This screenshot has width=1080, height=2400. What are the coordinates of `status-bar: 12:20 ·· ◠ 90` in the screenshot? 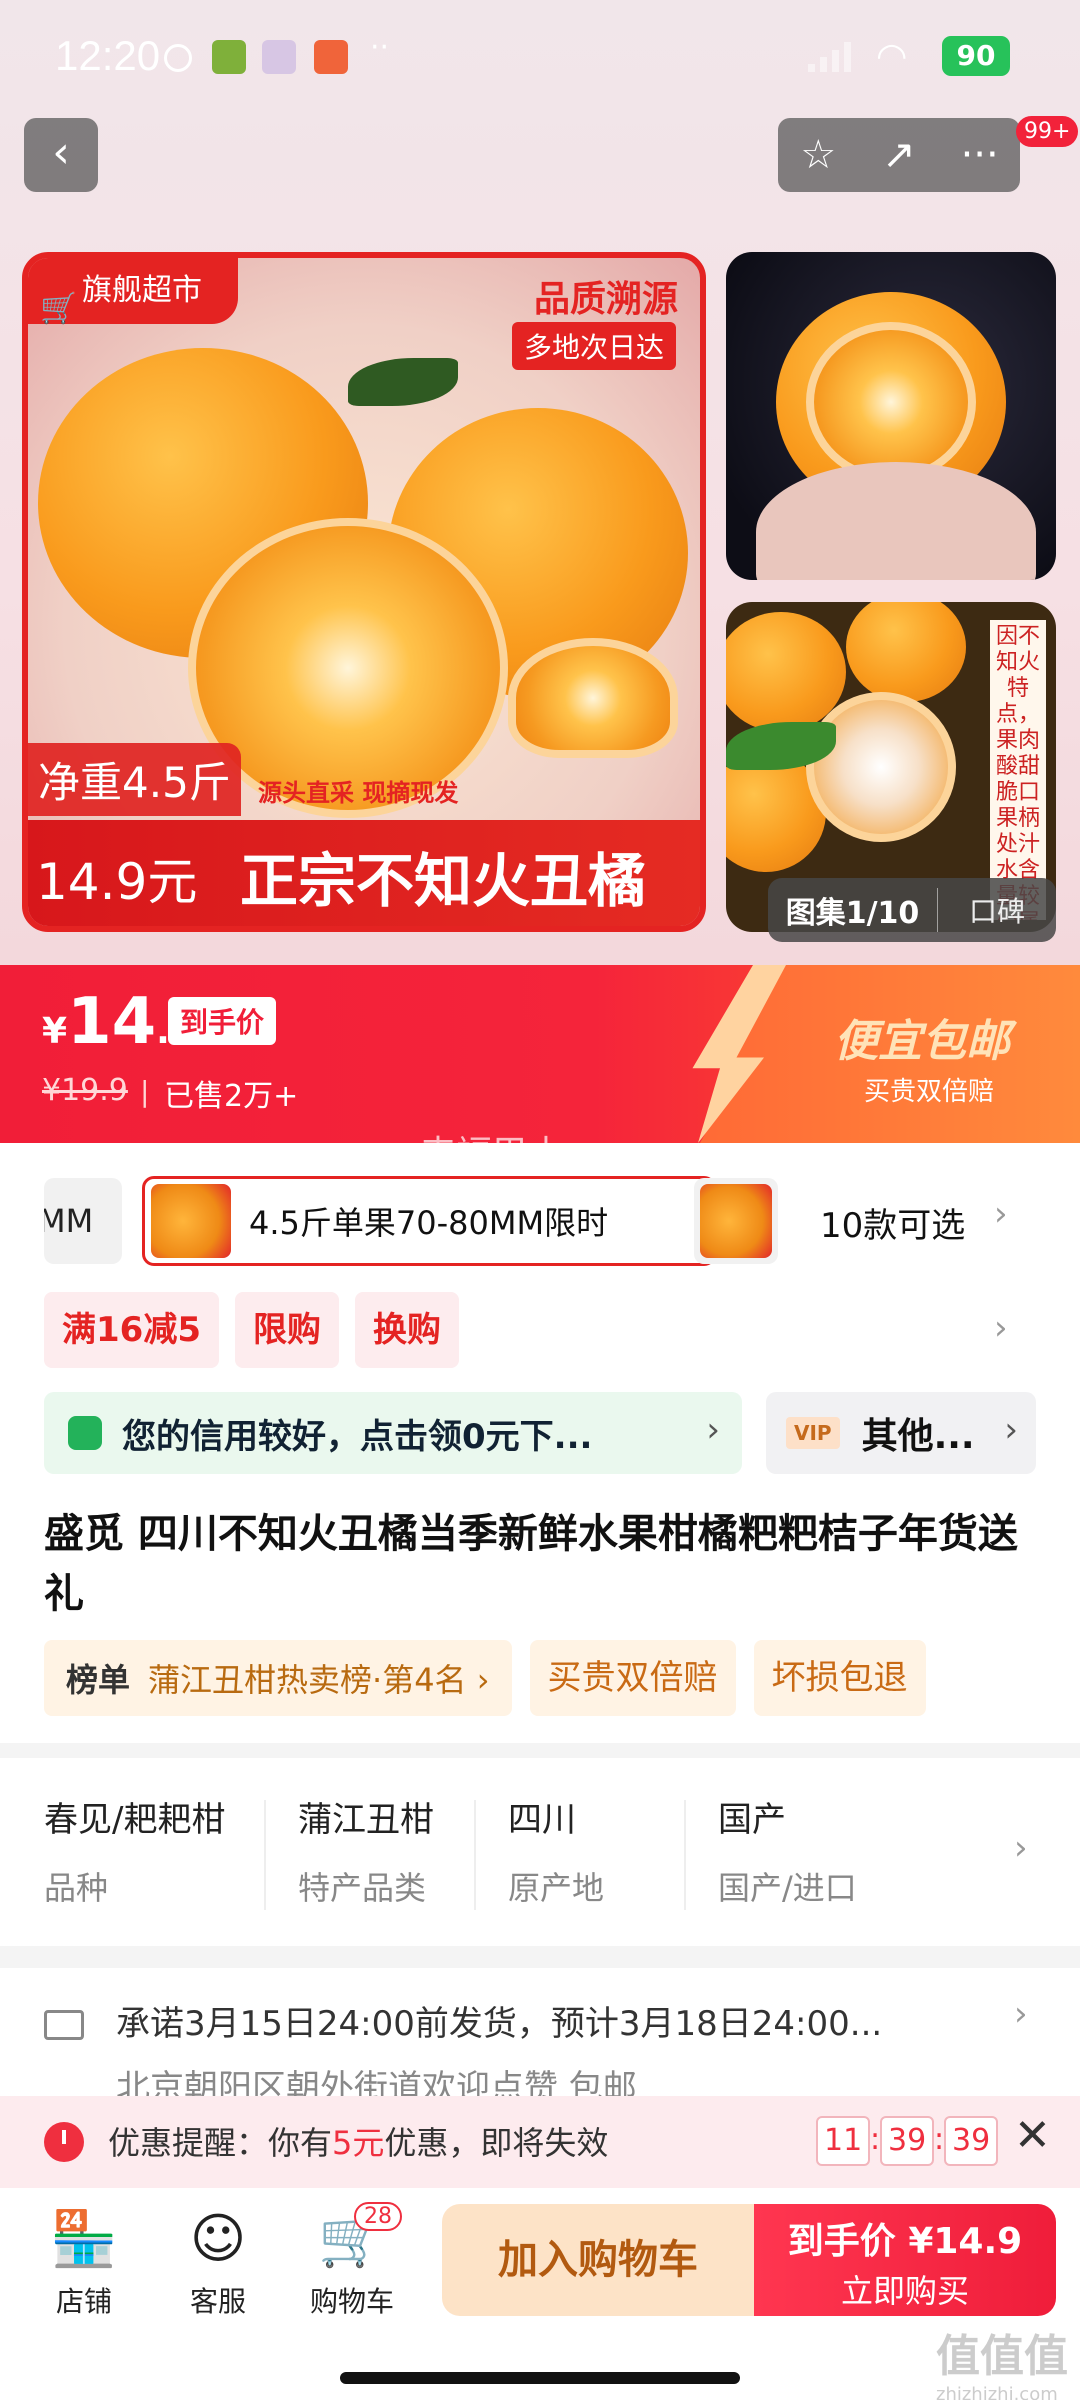 It's located at (540, 58).